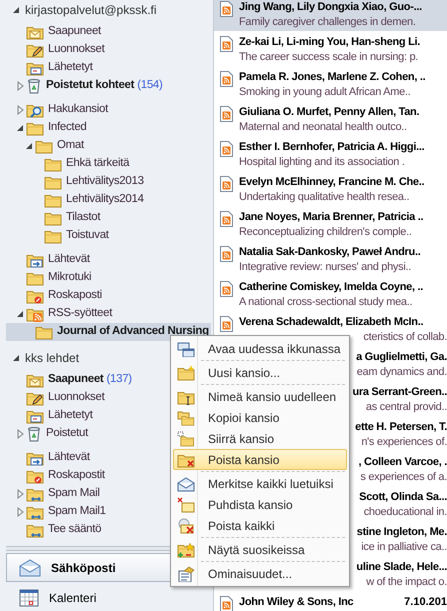 The width and height of the screenshot is (447, 611). Describe the element at coordinates (331, 322) in the screenshot. I see `message-sender: Verena Schadewaldt, Elizabeth McIn..` at that location.